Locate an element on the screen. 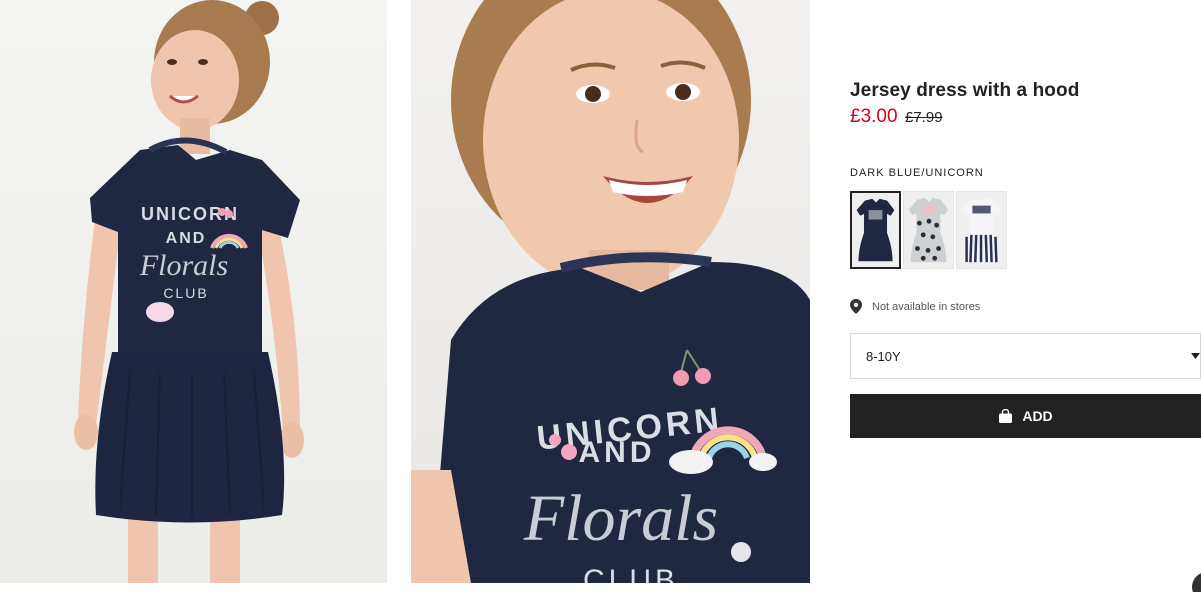 The image size is (1201, 592). closeup-print-line-4: CLUB is located at coordinates (631, 573).